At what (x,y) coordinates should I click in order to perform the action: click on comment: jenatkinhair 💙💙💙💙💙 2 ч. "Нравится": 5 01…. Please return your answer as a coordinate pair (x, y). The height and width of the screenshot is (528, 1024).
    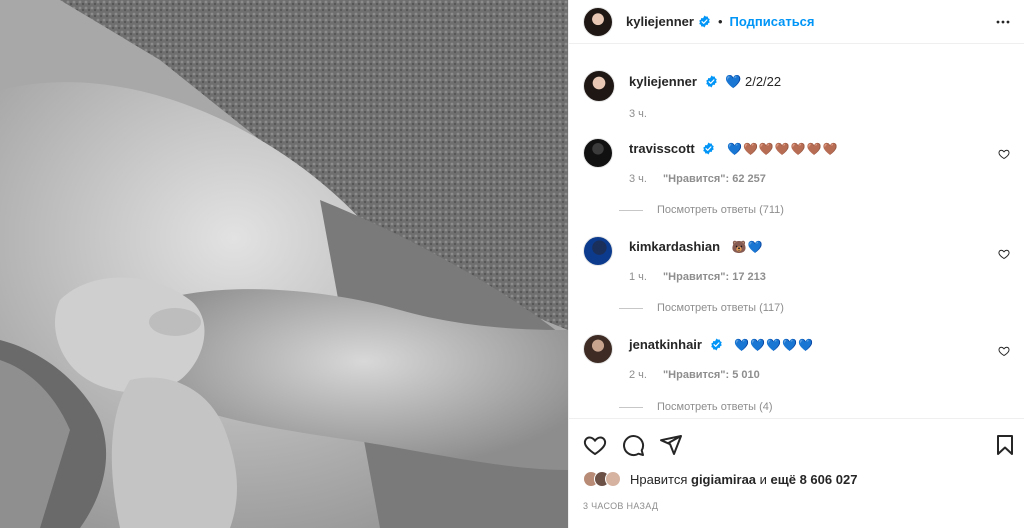
    Looking at the image, I should click on (803, 357).